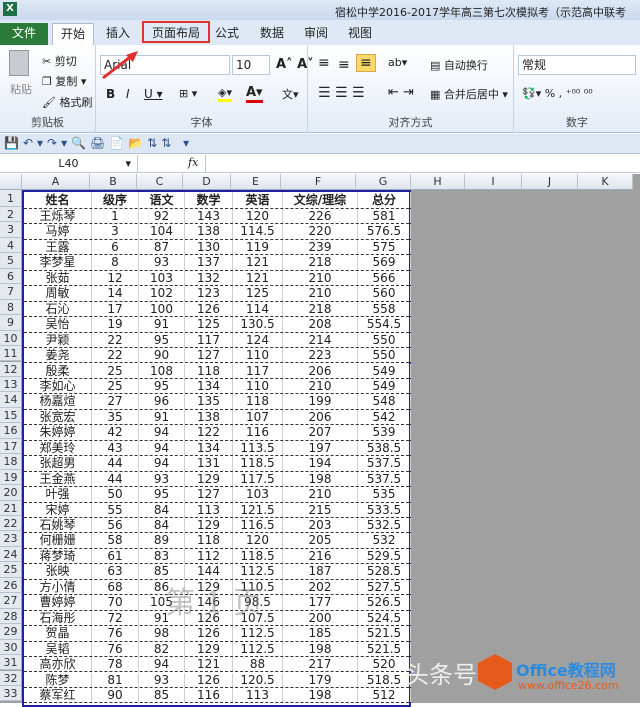 The width and height of the screenshot is (640, 707). Describe the element at coordinates (21, 89) in the screenshot. I see `paste-button: 粘贴` at that location.